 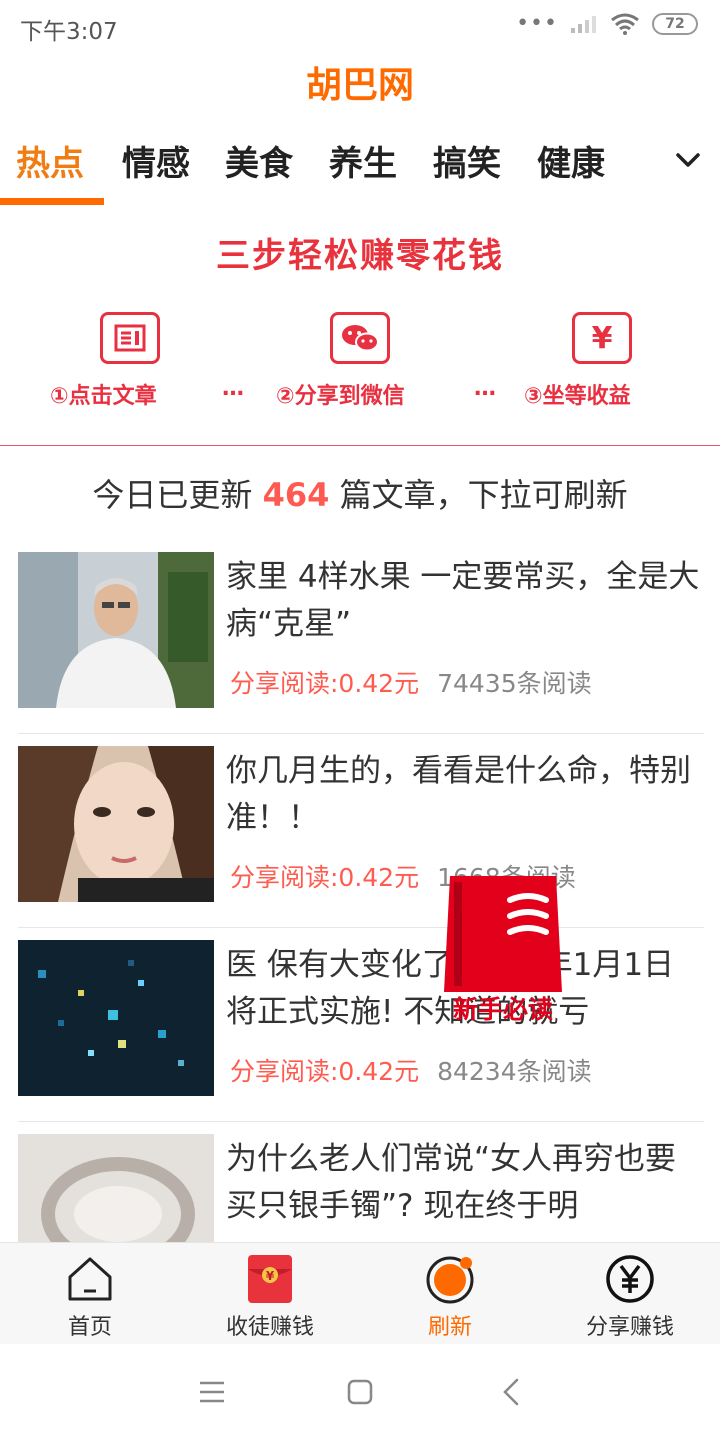 I want to click on back-icon, so click(x=512, y=1392).